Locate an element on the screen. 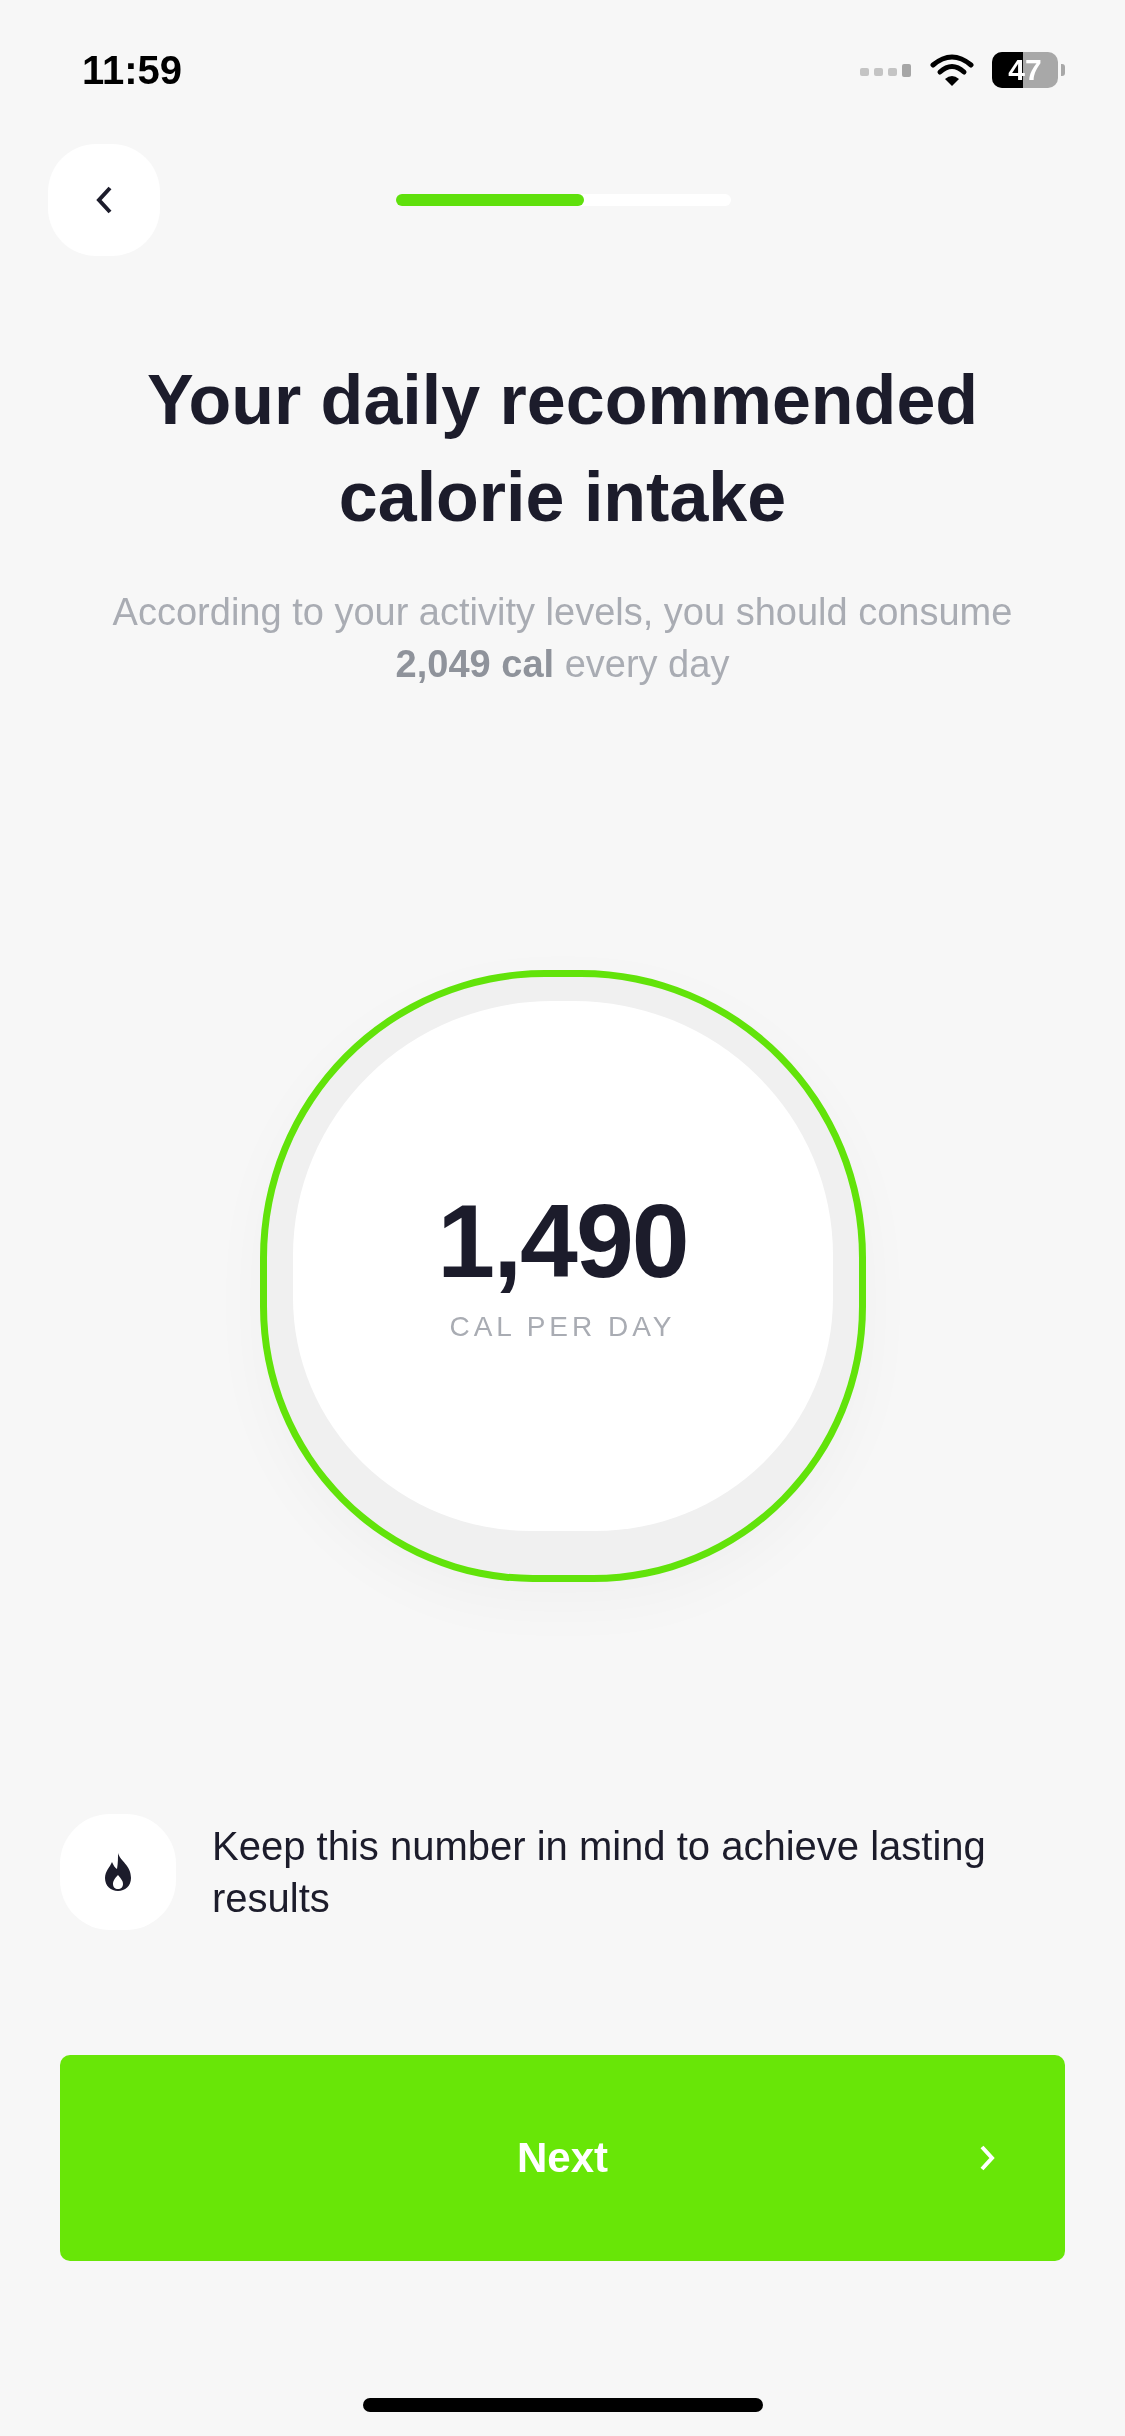 This screenshot has height=2436, width=1125. page-title: Your daily recommended calorie intake is located at coordinates (562, 449).